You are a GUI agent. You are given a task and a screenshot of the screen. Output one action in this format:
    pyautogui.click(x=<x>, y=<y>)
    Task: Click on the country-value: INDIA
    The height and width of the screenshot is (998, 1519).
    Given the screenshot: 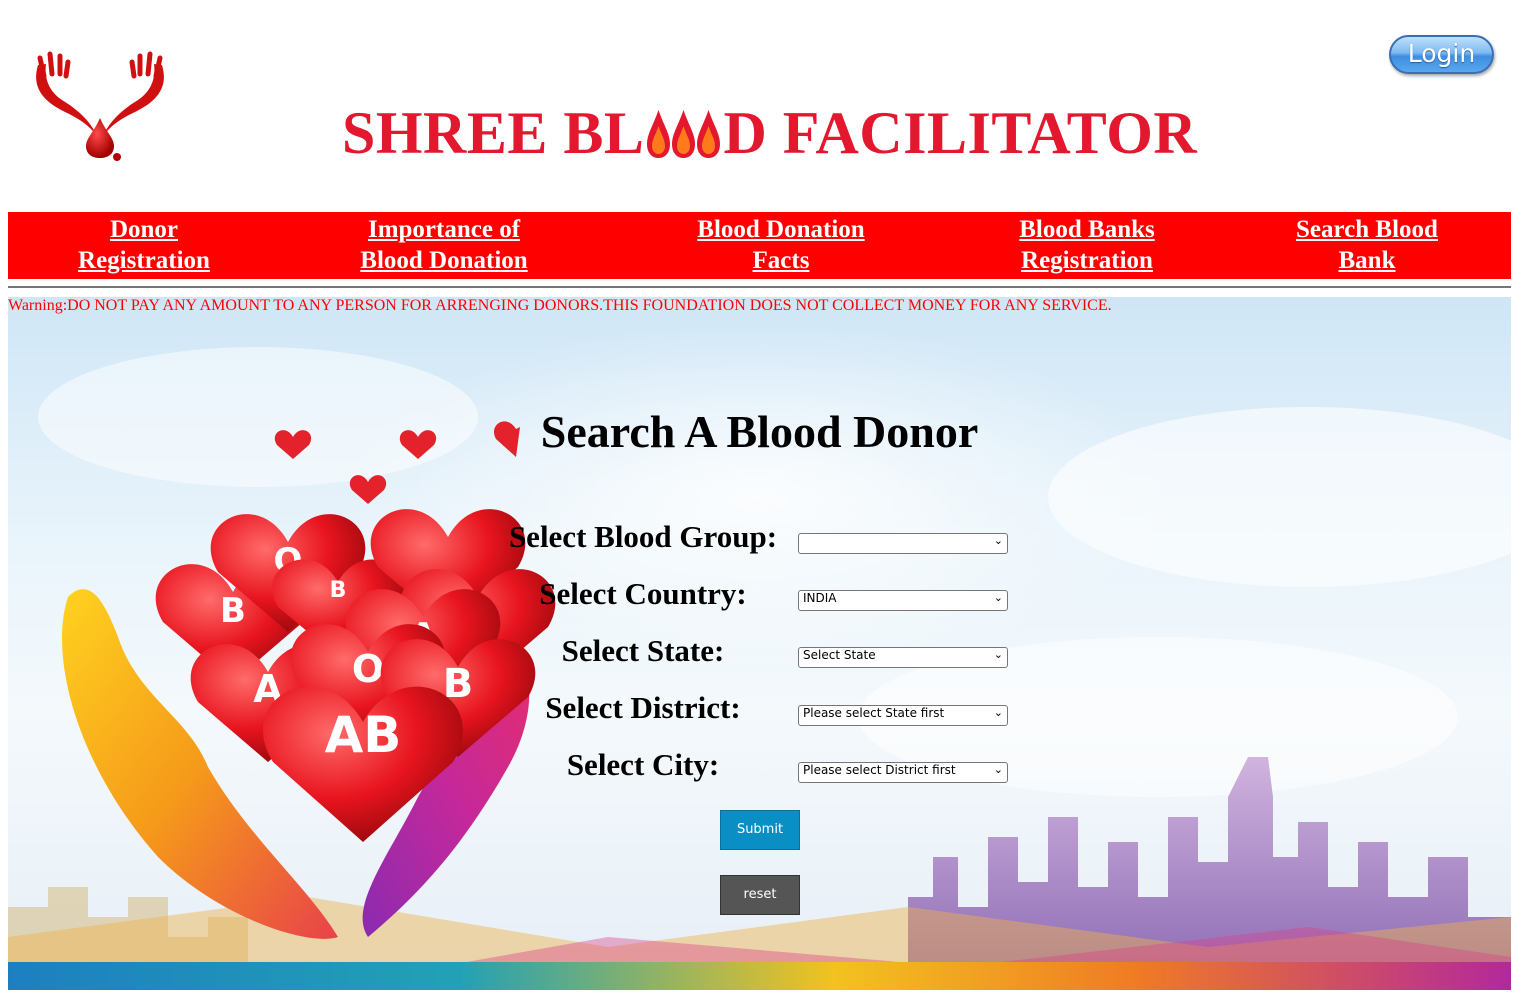 What is the action you would take?
    pyautogui.click(x=820, y=598)
    